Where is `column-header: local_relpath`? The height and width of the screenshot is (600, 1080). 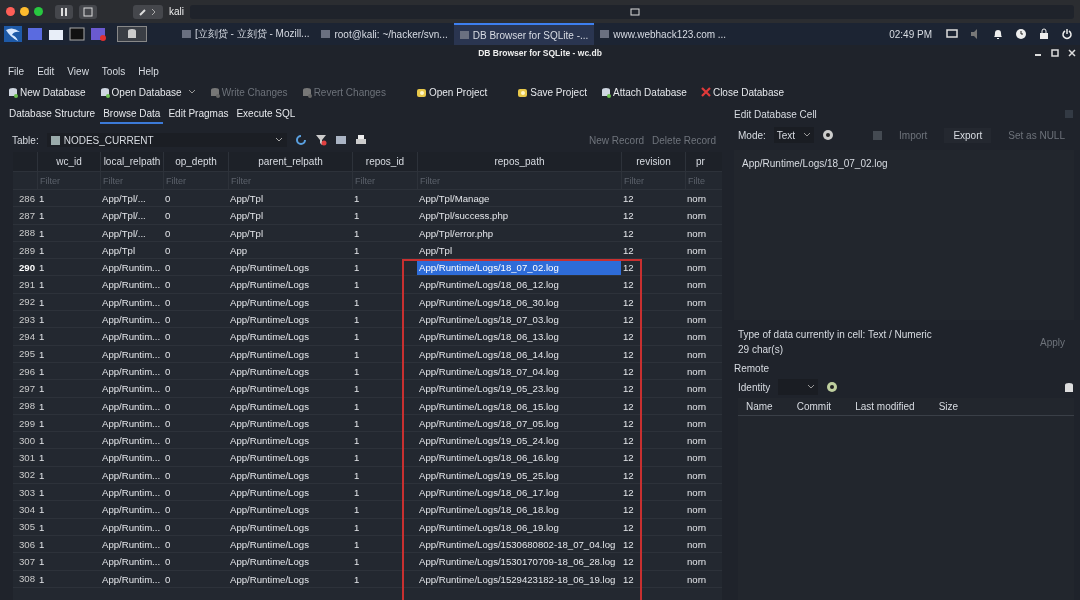
column-header: local_relpath is located at coordinates (131, 162).